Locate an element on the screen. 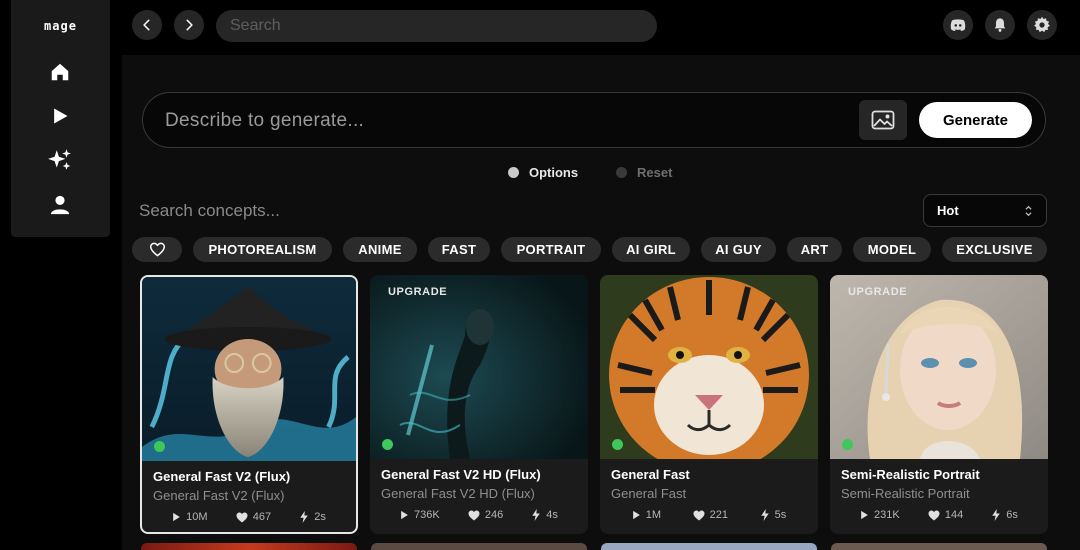 This screenshot has height=550, width=1080. likes-count: 246 is located at coordinates (494, 515).